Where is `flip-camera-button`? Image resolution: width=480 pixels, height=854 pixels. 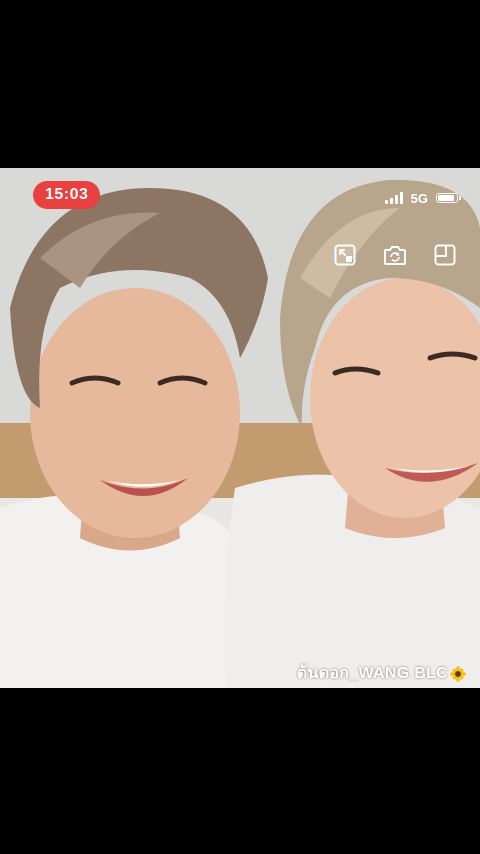
flip-camera-button is located at coordinates (395, 255).